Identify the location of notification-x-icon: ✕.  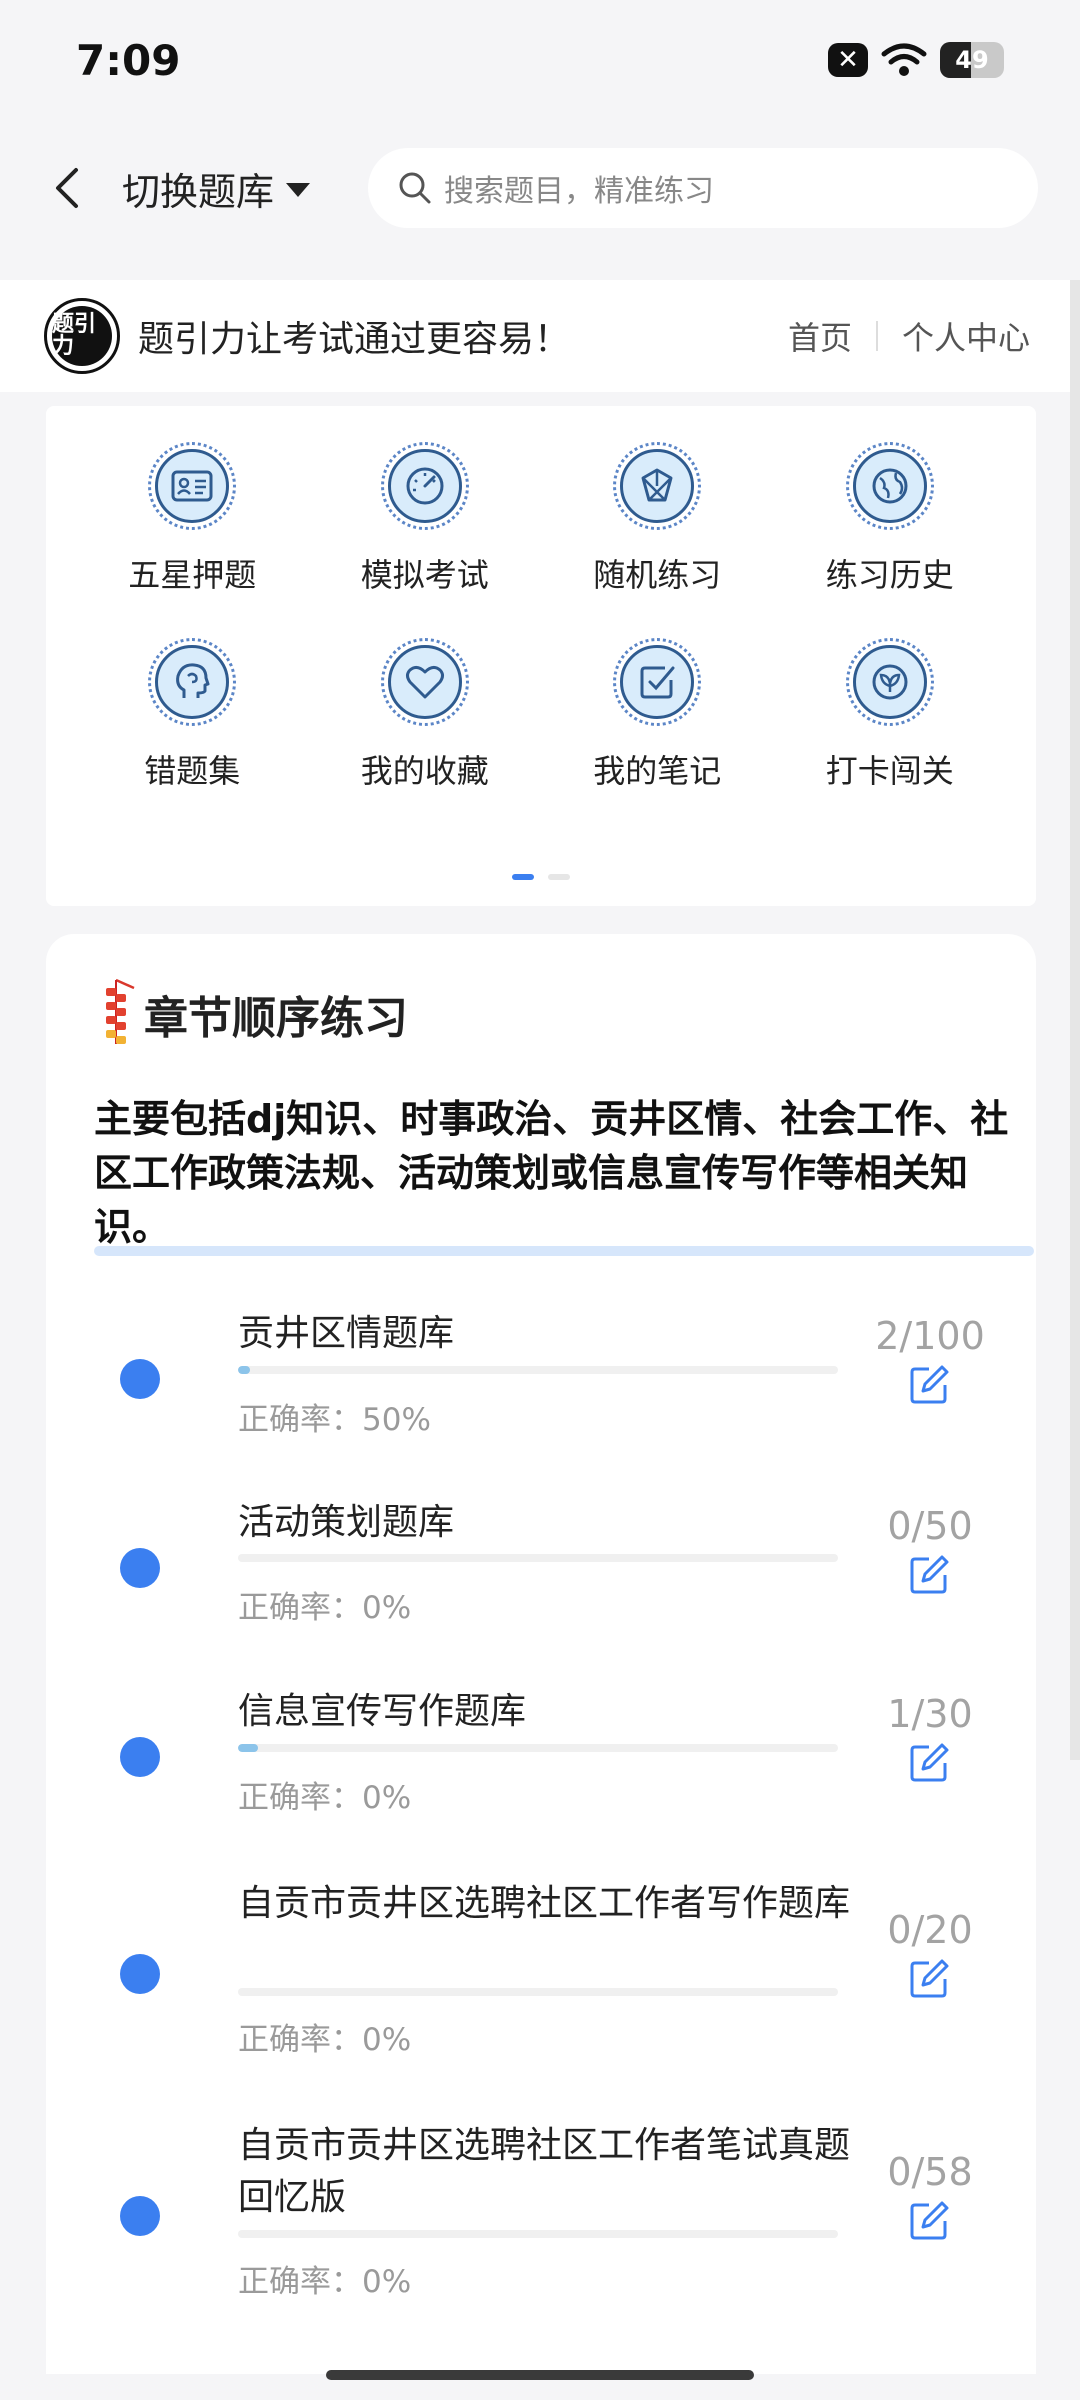
(848, 60).